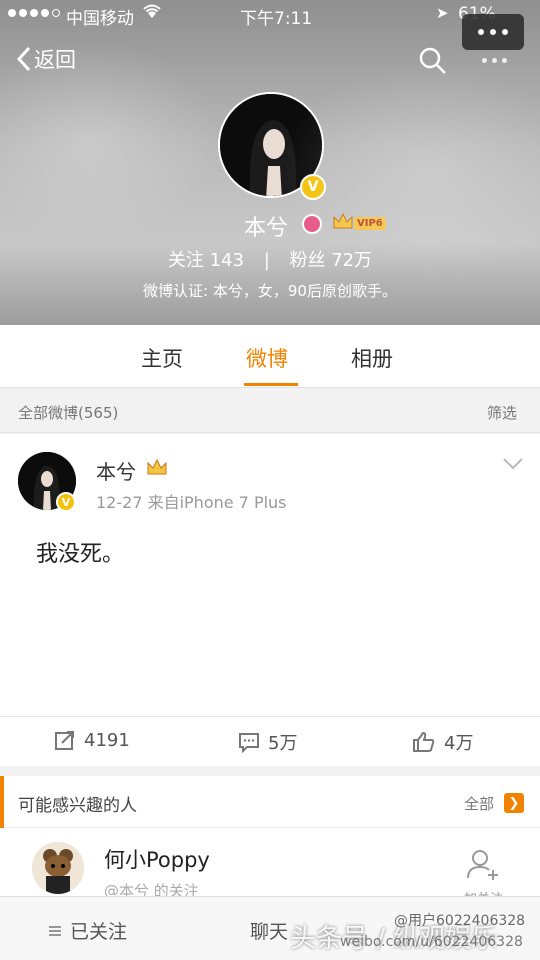  I want to click on status-time: 下午7:11, so click(276, 19).